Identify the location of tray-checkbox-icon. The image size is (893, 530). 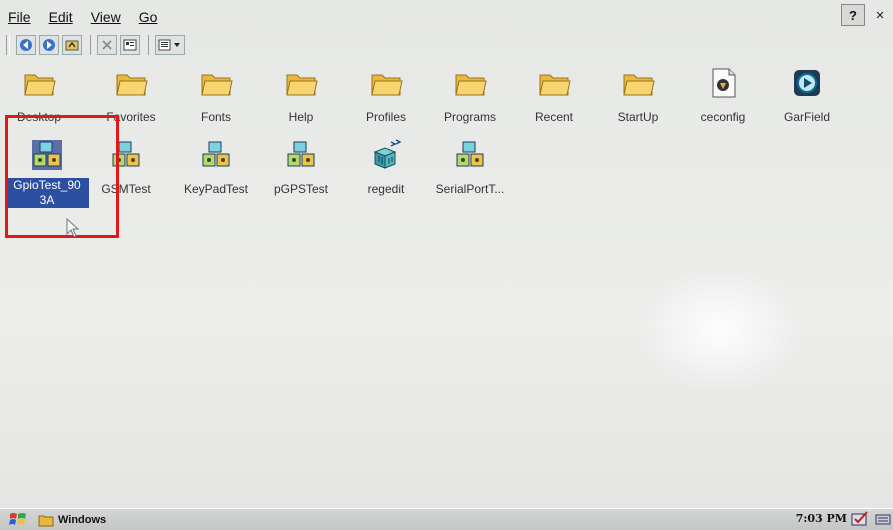
(860, 519).